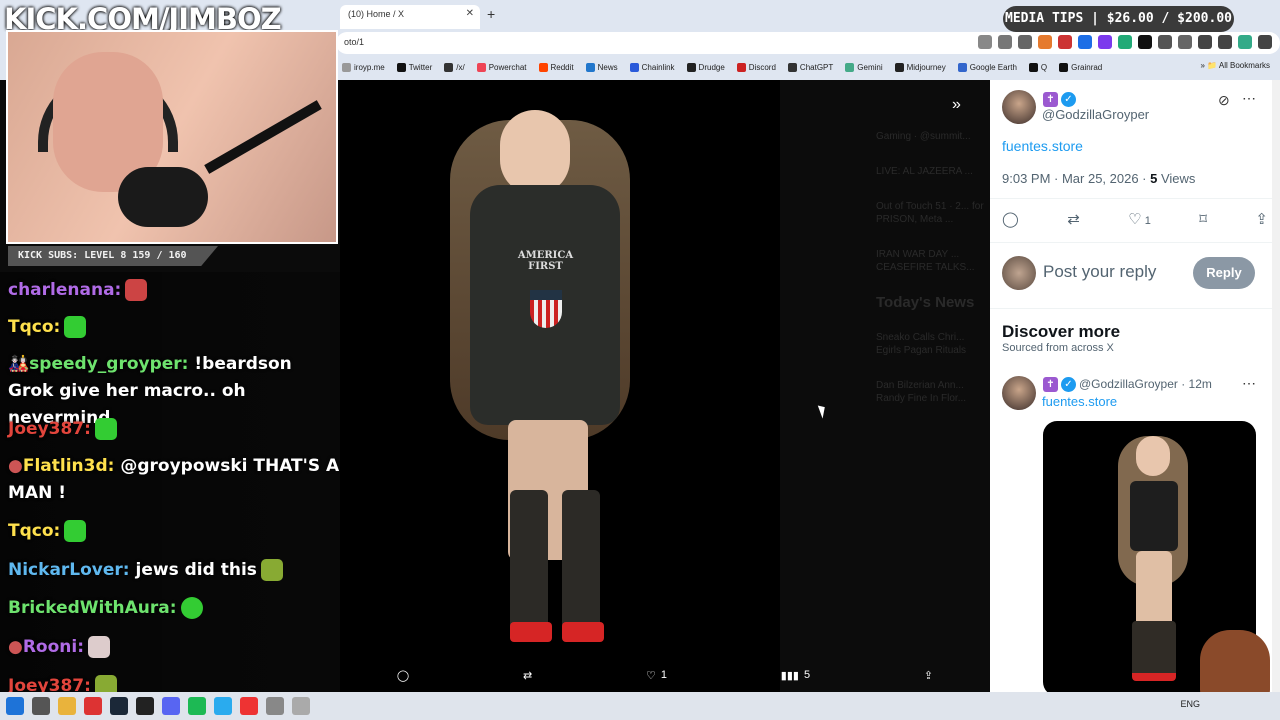  I want to click on task-view-icon, so click(41, 706).